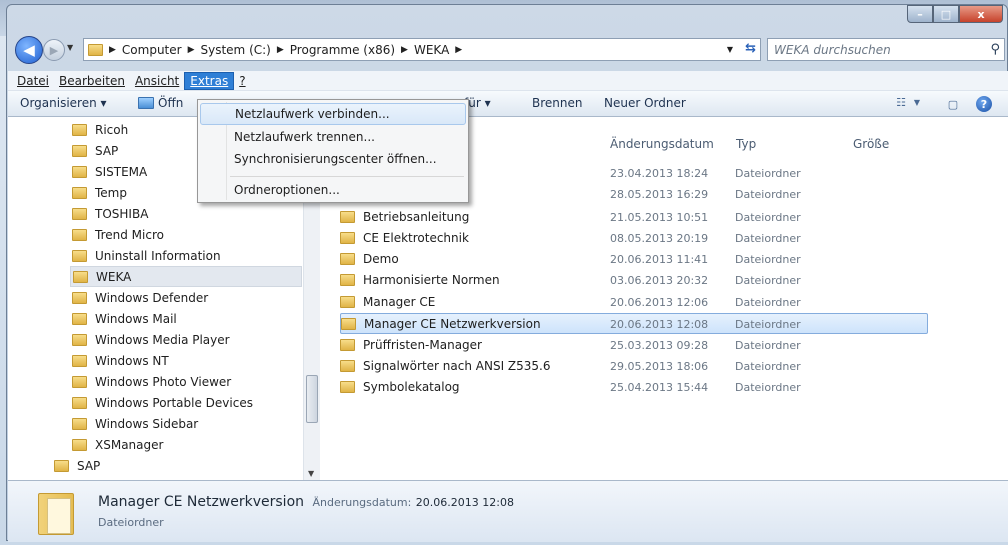 This screenshot has height=545, width=1008. I want to click on tree-item: Uninstall Information, so click(146, 255).